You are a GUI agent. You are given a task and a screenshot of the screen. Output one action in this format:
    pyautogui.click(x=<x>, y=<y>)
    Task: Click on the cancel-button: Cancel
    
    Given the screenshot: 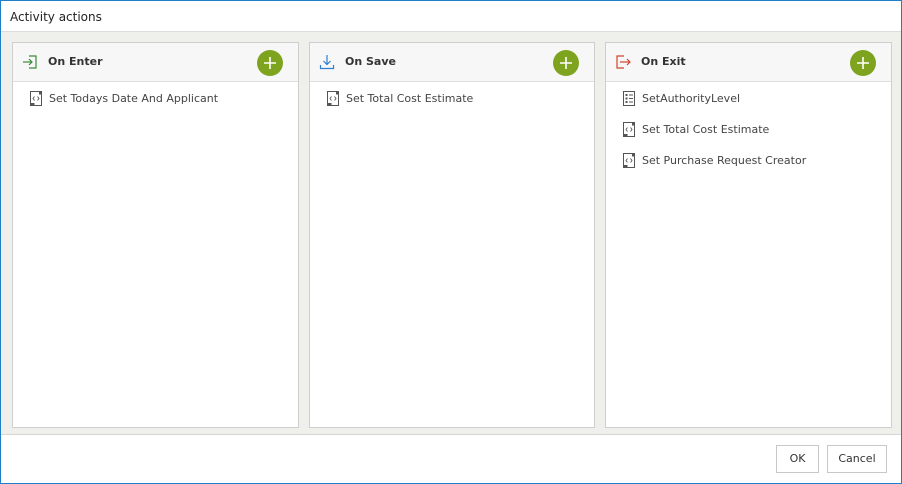 What is the action you would take?
    pyautogui.click(x=857, y=459)
    